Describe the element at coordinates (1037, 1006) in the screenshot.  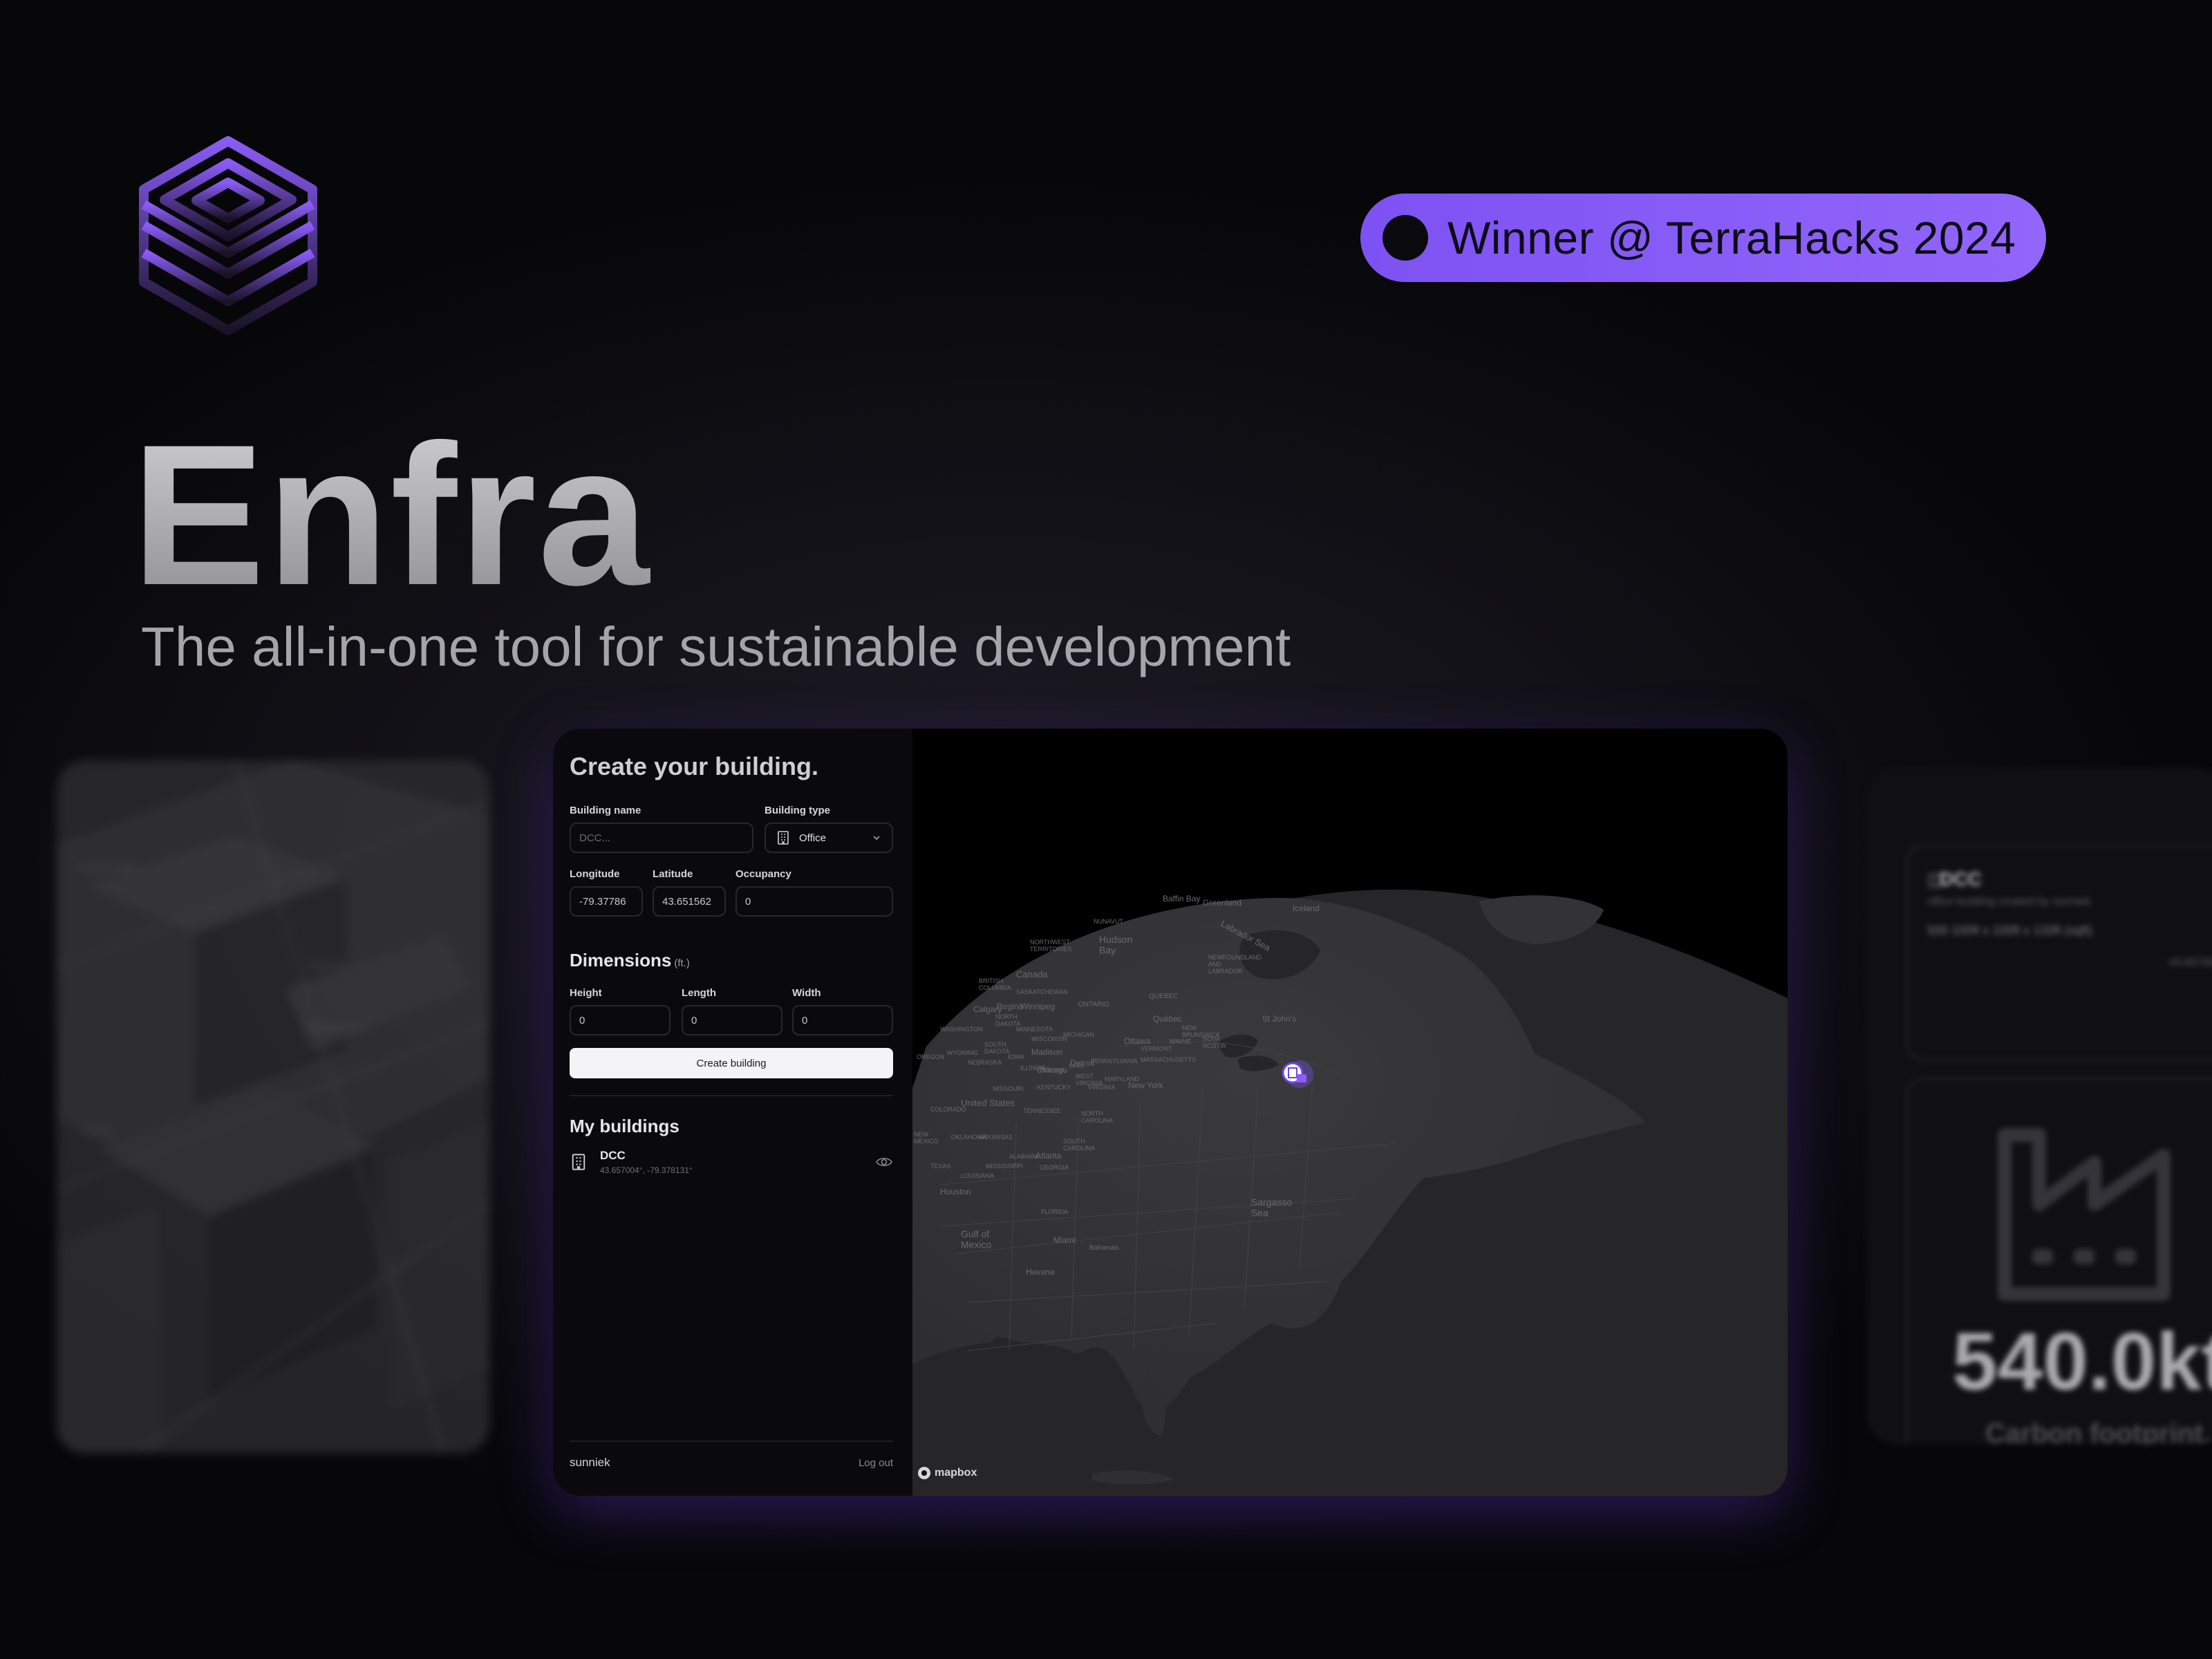
I see `map-label-winnipeg: Winnipeg` at that location.